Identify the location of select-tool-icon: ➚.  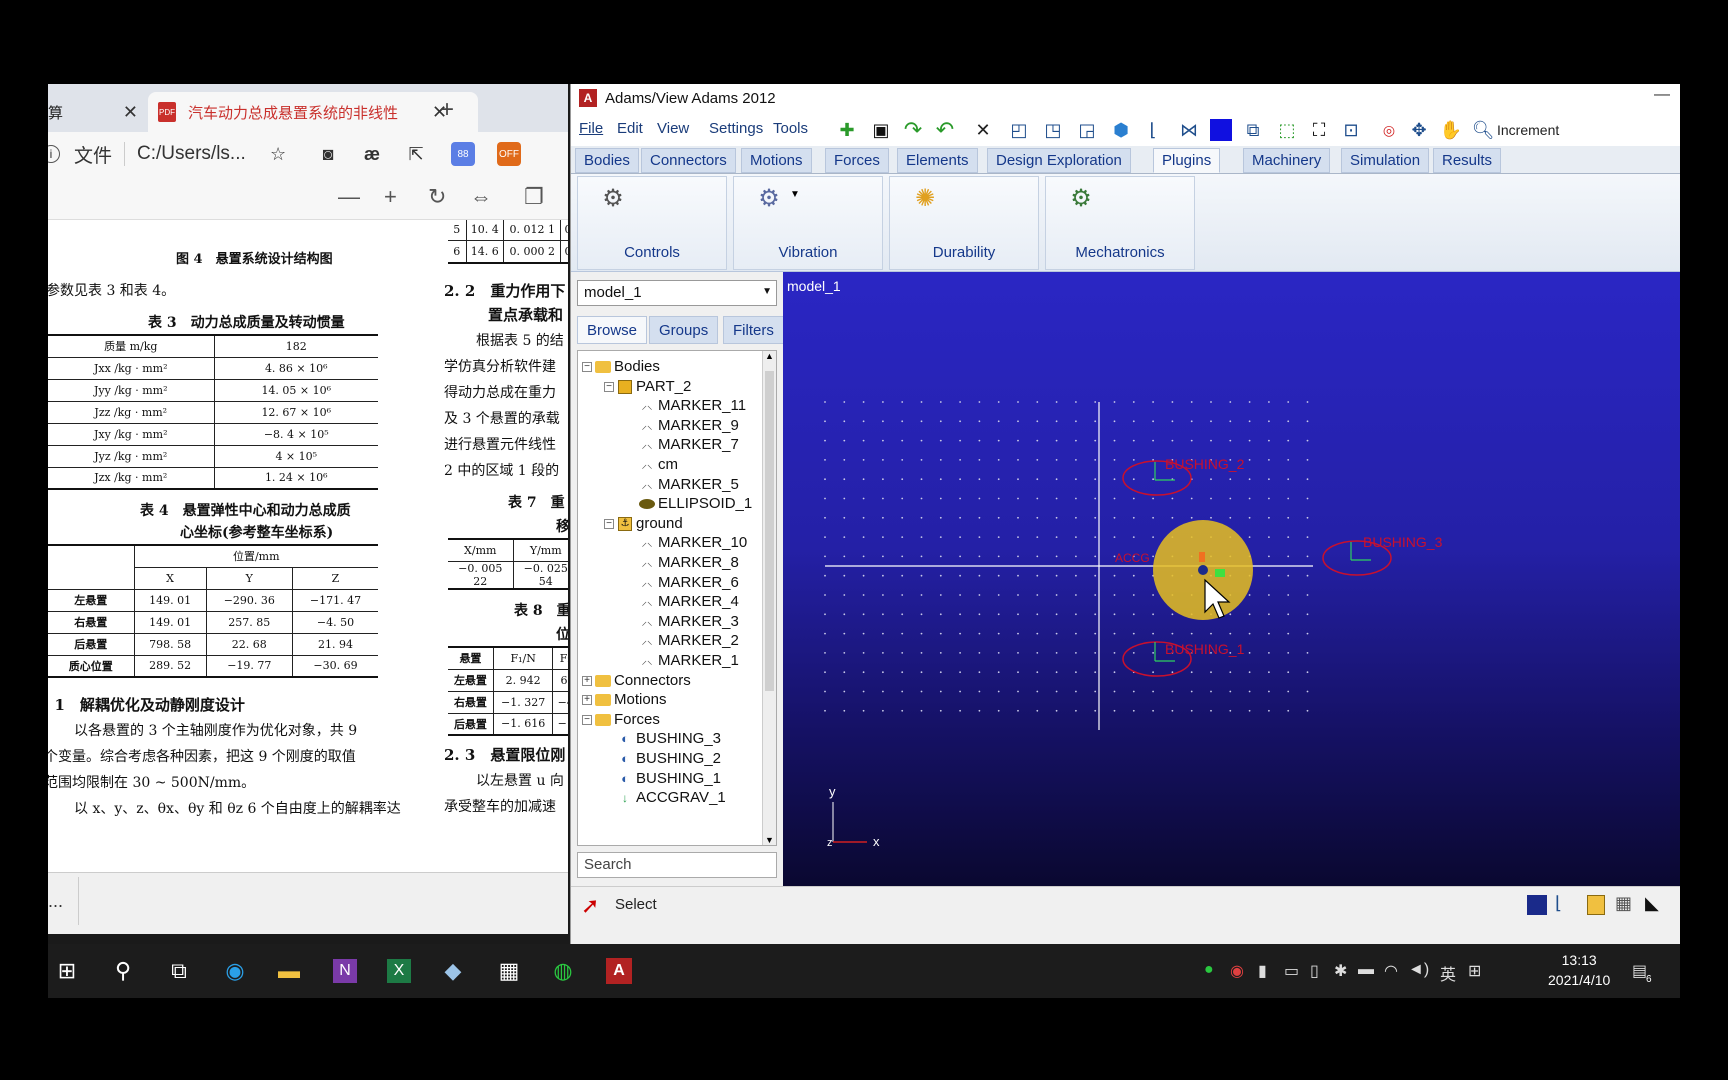
(590, 906).